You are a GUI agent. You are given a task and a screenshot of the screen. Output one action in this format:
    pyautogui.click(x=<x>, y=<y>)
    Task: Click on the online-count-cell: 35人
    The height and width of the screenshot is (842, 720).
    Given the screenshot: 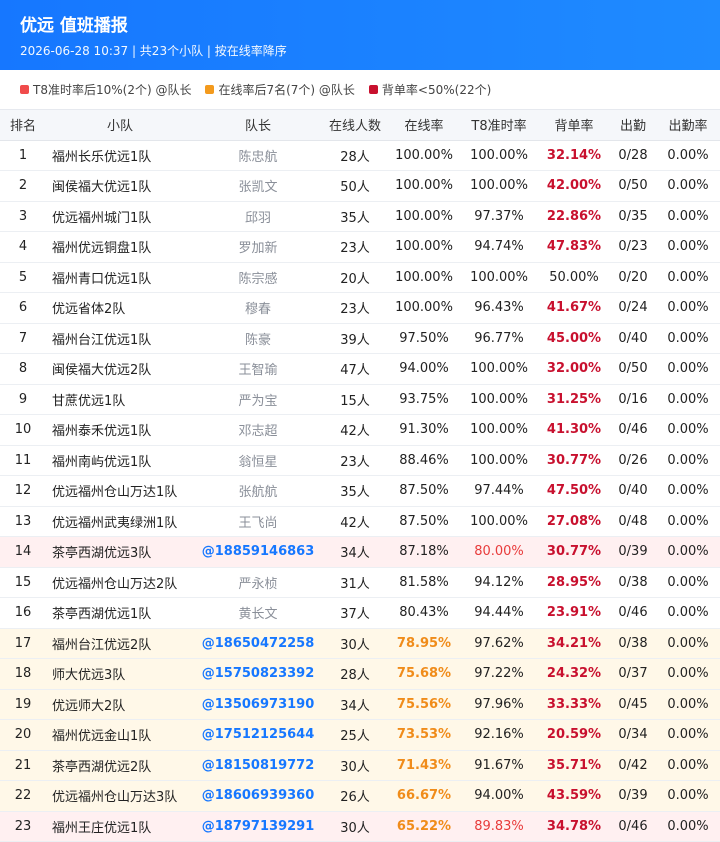 What is the action you would take?
    pyautogui.click(x=355, y=491)
    